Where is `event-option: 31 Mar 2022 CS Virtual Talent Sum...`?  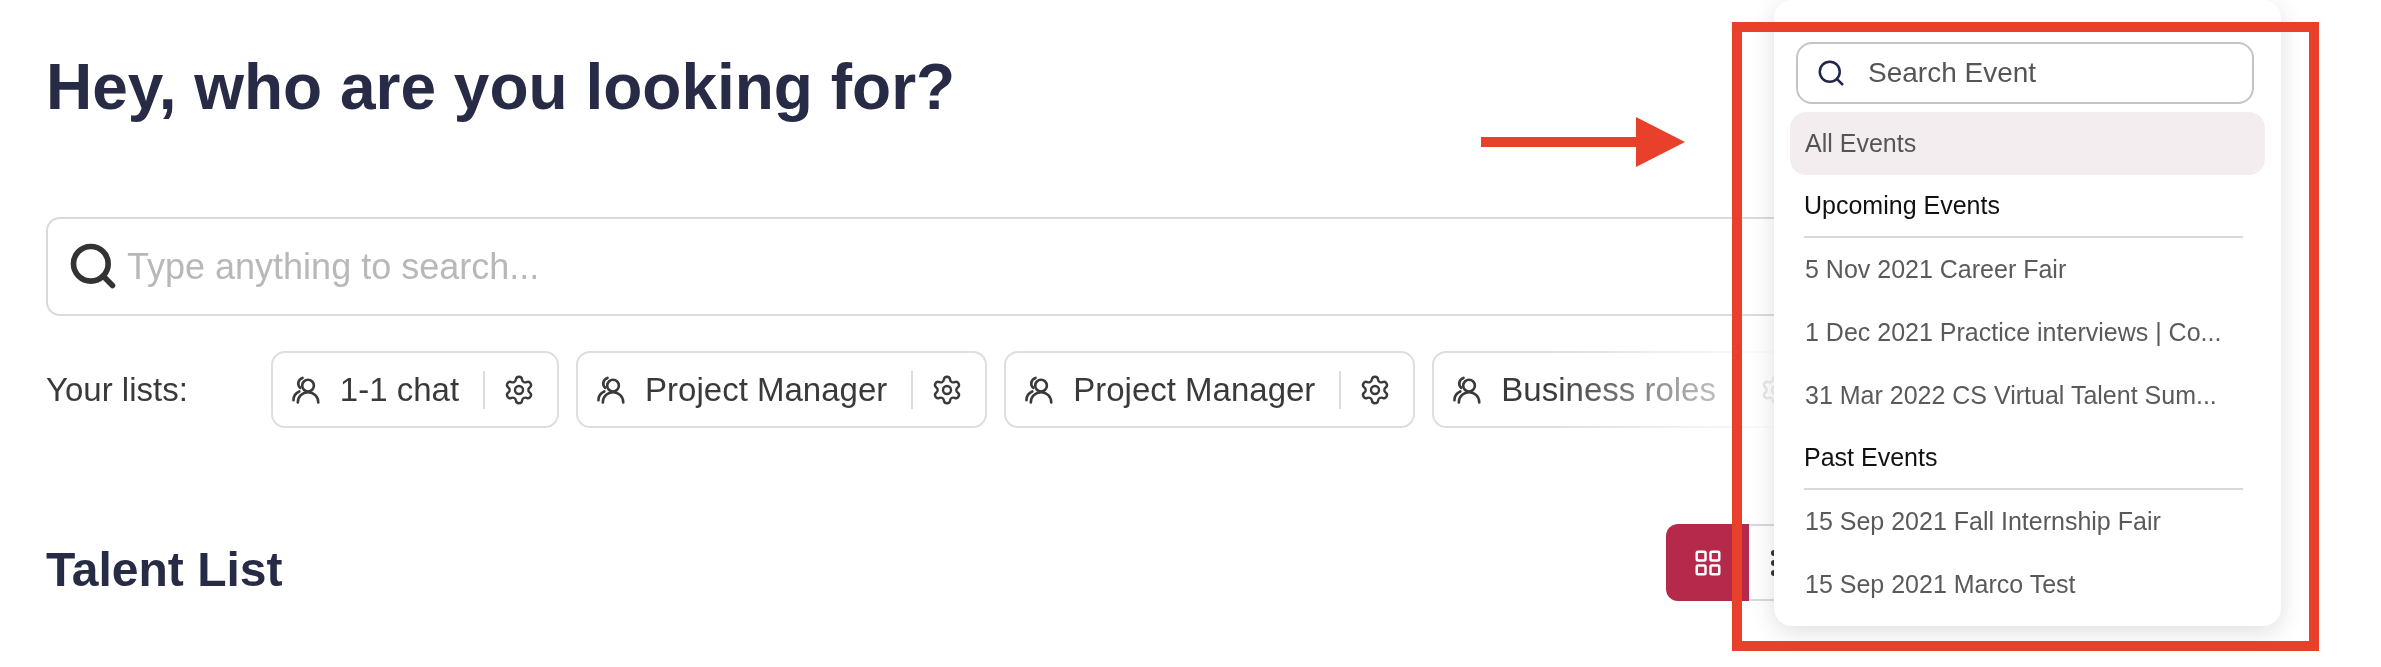
event-option: 31 Mar 2022 CS Virtual Talent Sum... is located at coordinates (2027, 395).